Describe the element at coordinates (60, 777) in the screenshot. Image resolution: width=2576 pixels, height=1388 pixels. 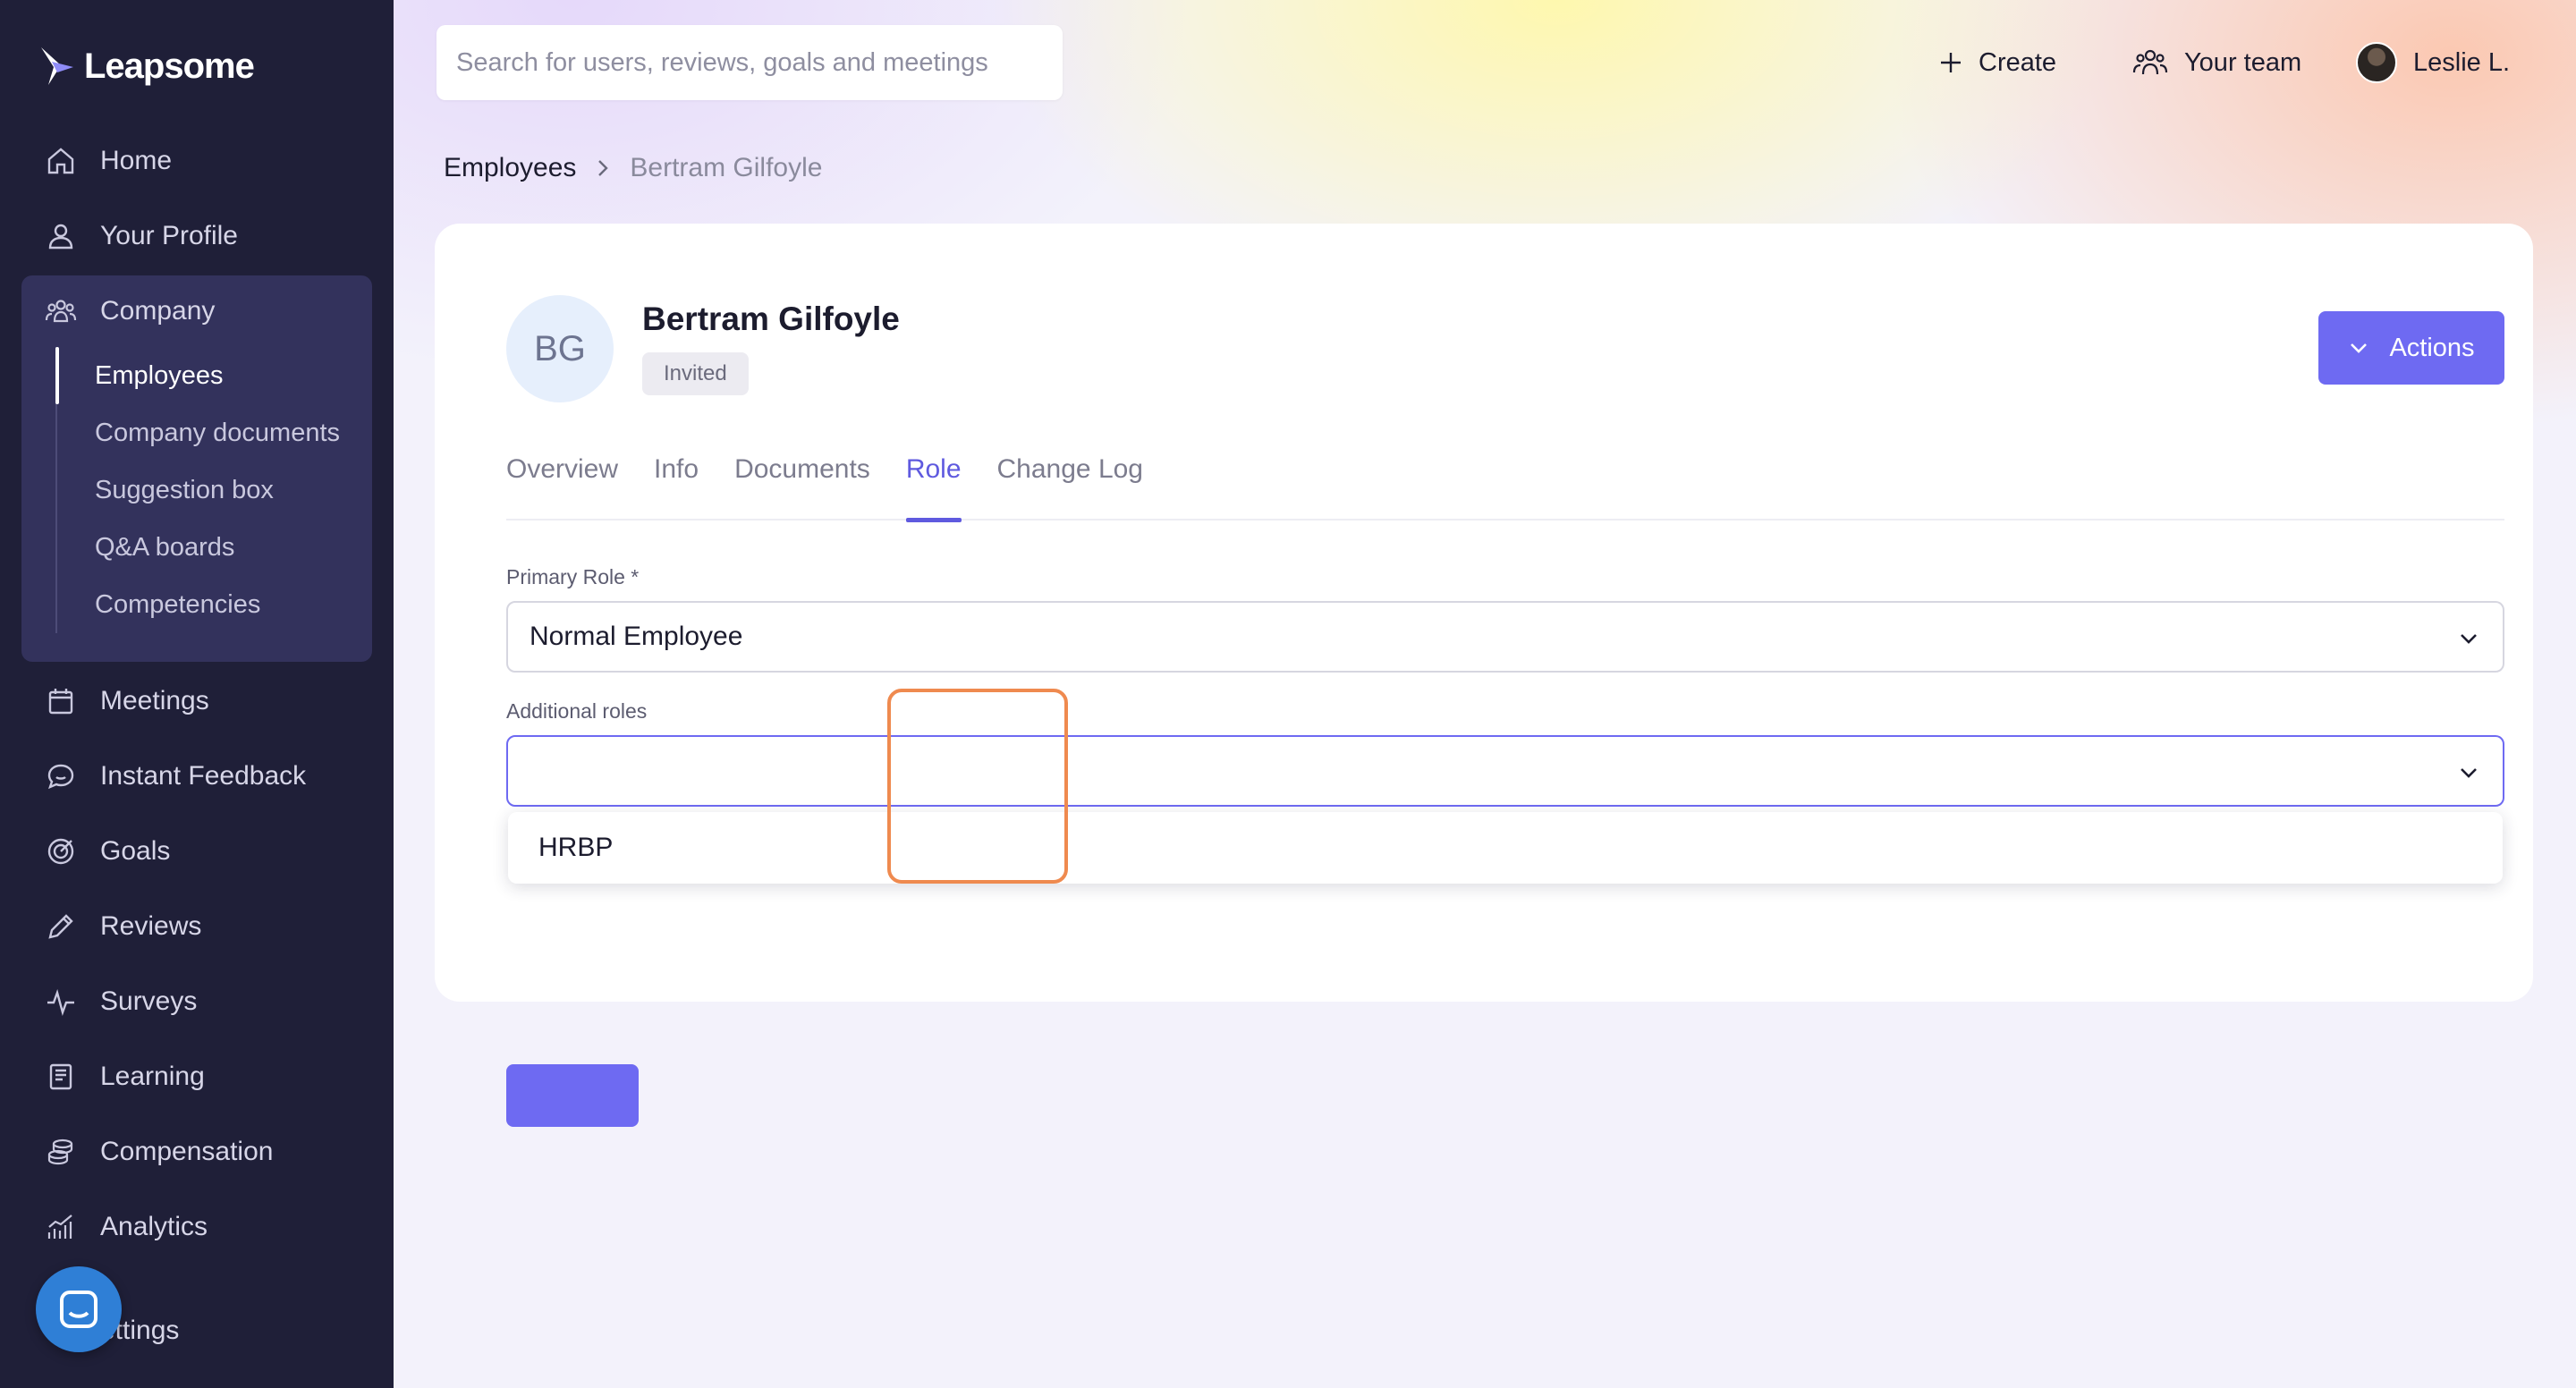
I see `chat-icon` at that location.